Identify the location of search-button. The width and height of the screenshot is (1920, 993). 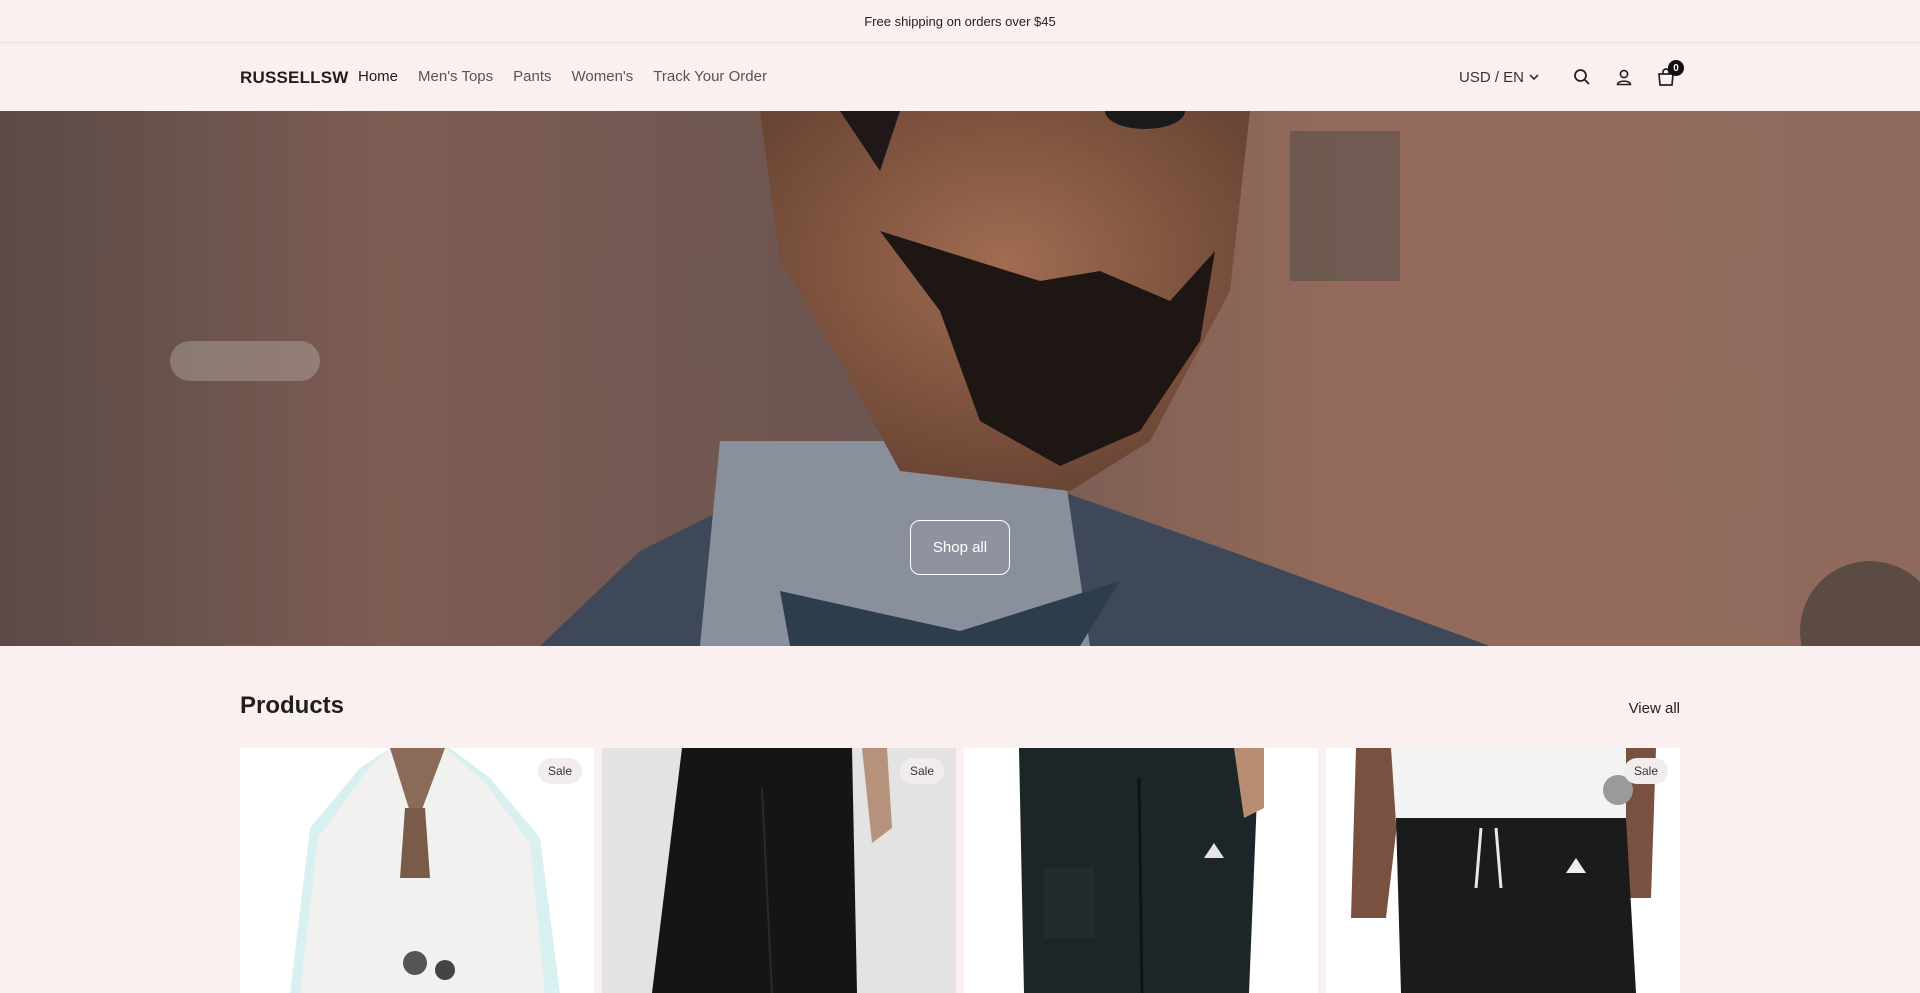
(1582, 77).